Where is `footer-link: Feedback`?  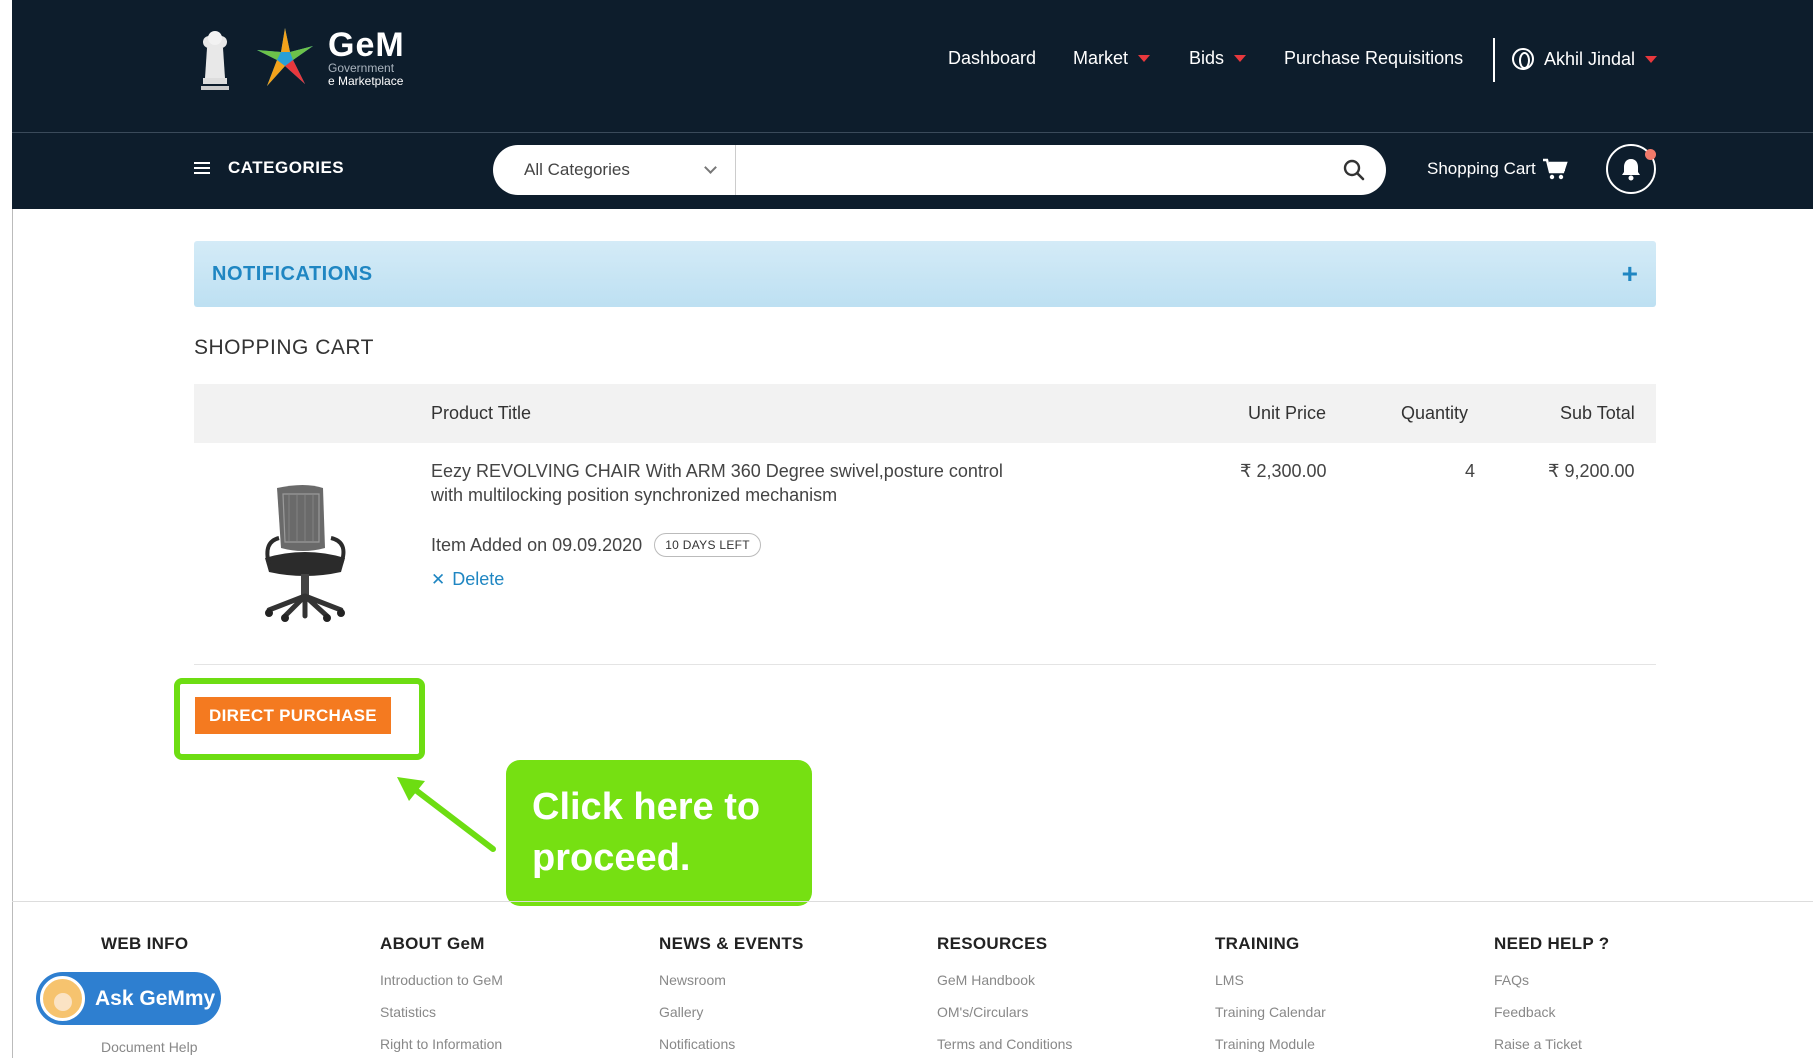
footer-link: Feedback is located at coordinates (1551, 1020).